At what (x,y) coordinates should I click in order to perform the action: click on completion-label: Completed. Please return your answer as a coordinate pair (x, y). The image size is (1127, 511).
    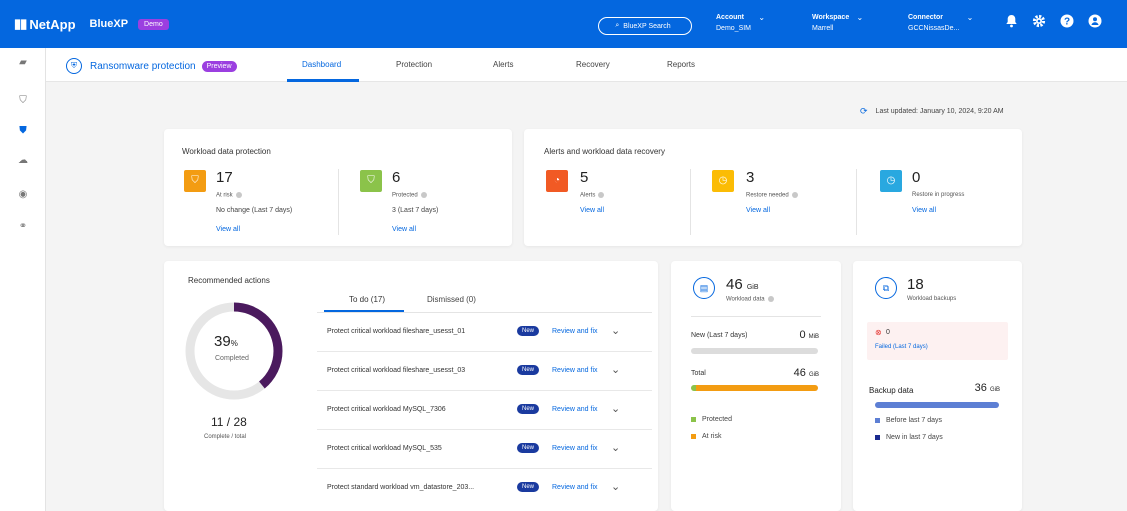
    Looking at the image, I should click on (232, 358).